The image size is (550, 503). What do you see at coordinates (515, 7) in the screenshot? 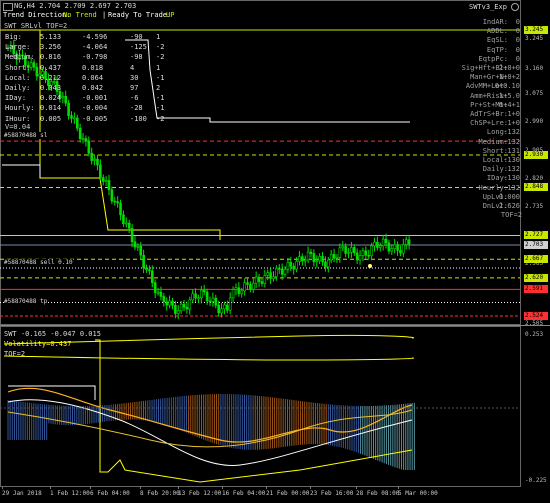
I see `indicator-settings-icon` at bounding box center [515, 7].